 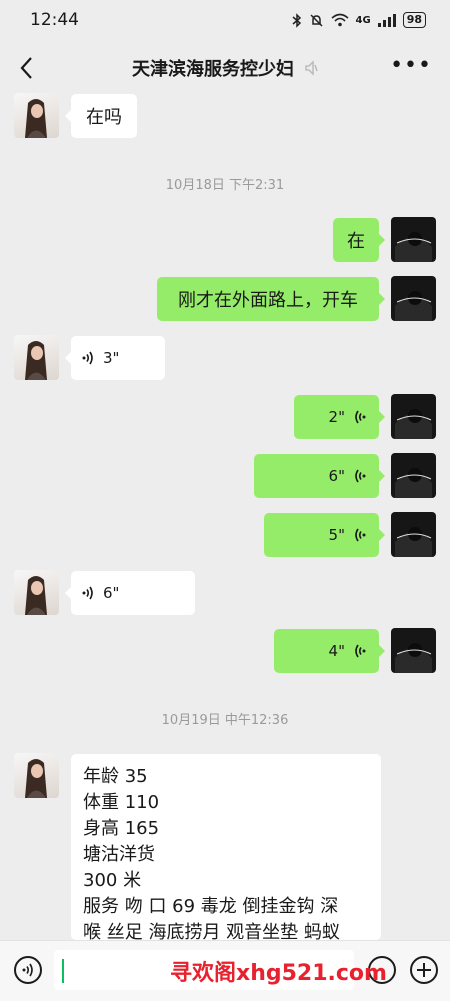 I want to click on wifi-icon, so click(x=339, y=20).